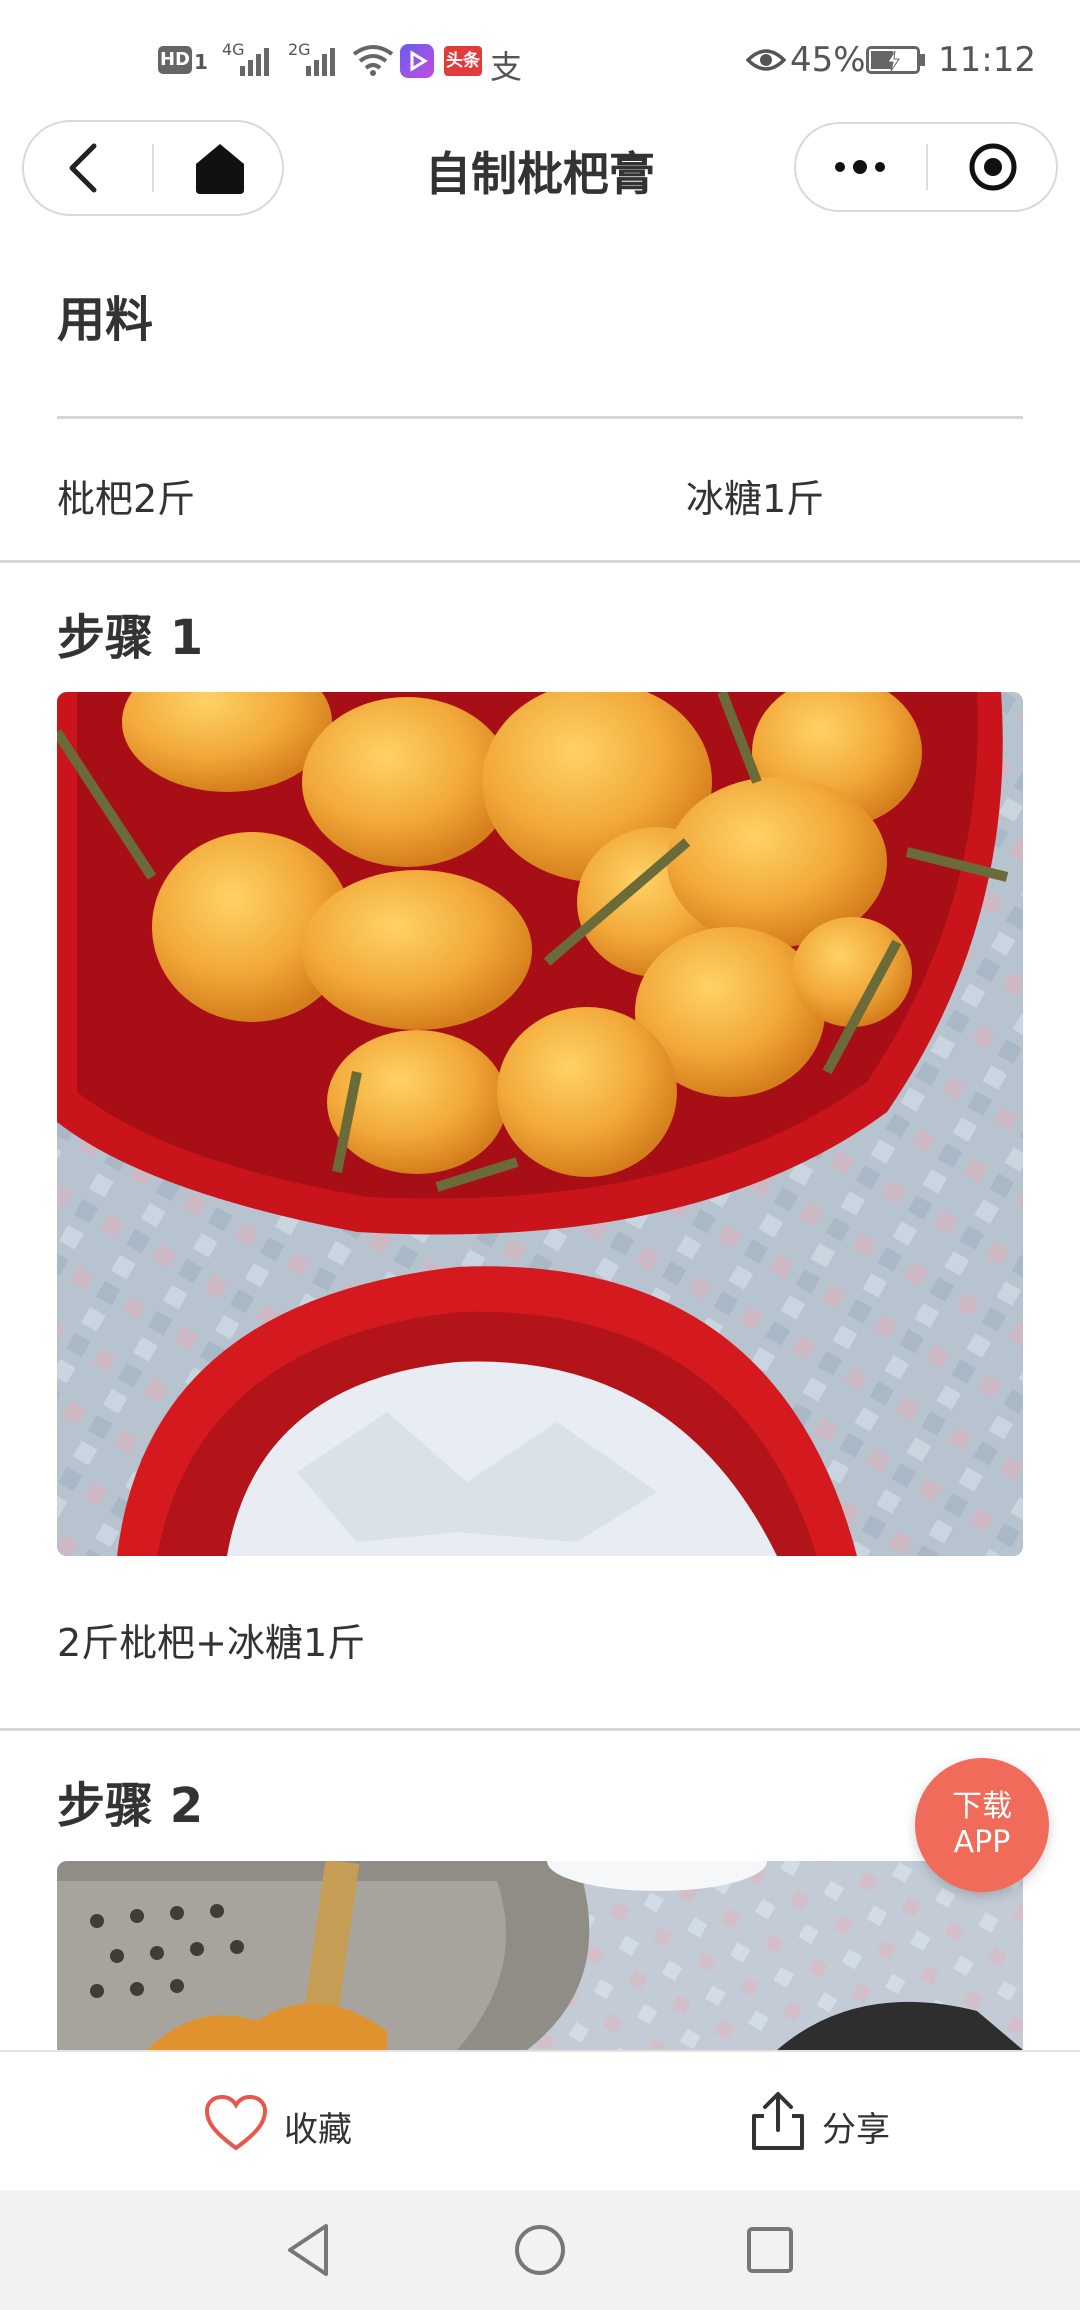  Describe the element at coordinates (463, 61) in the screenshot. I see `toutiao-app-icon: 头条` at that location.